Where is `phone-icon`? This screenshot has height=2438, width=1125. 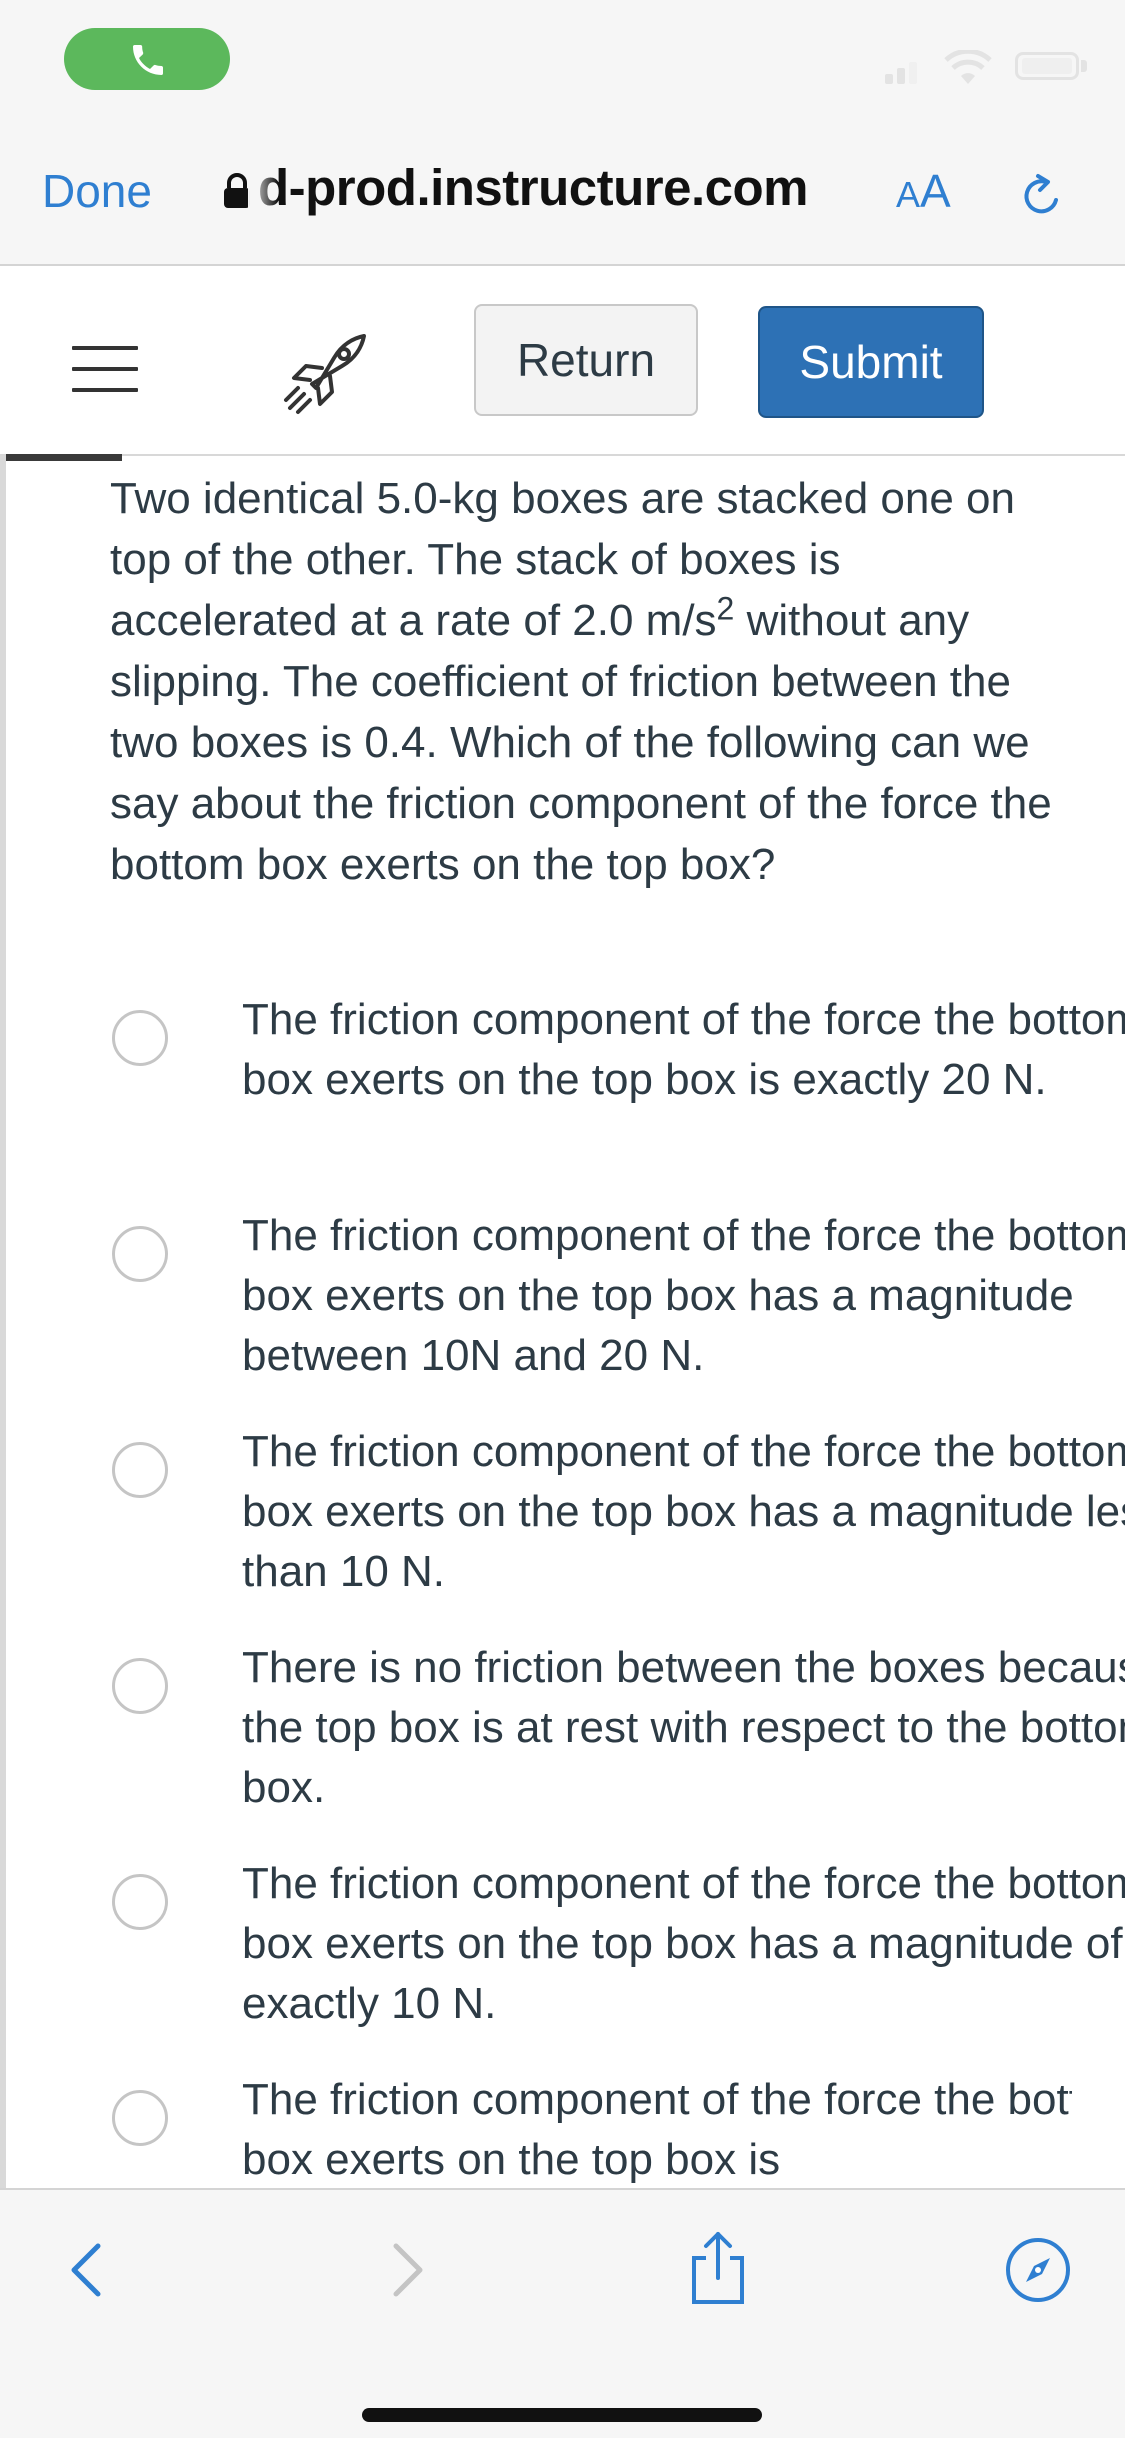
phone-icon is located at coordinates (148, 60).